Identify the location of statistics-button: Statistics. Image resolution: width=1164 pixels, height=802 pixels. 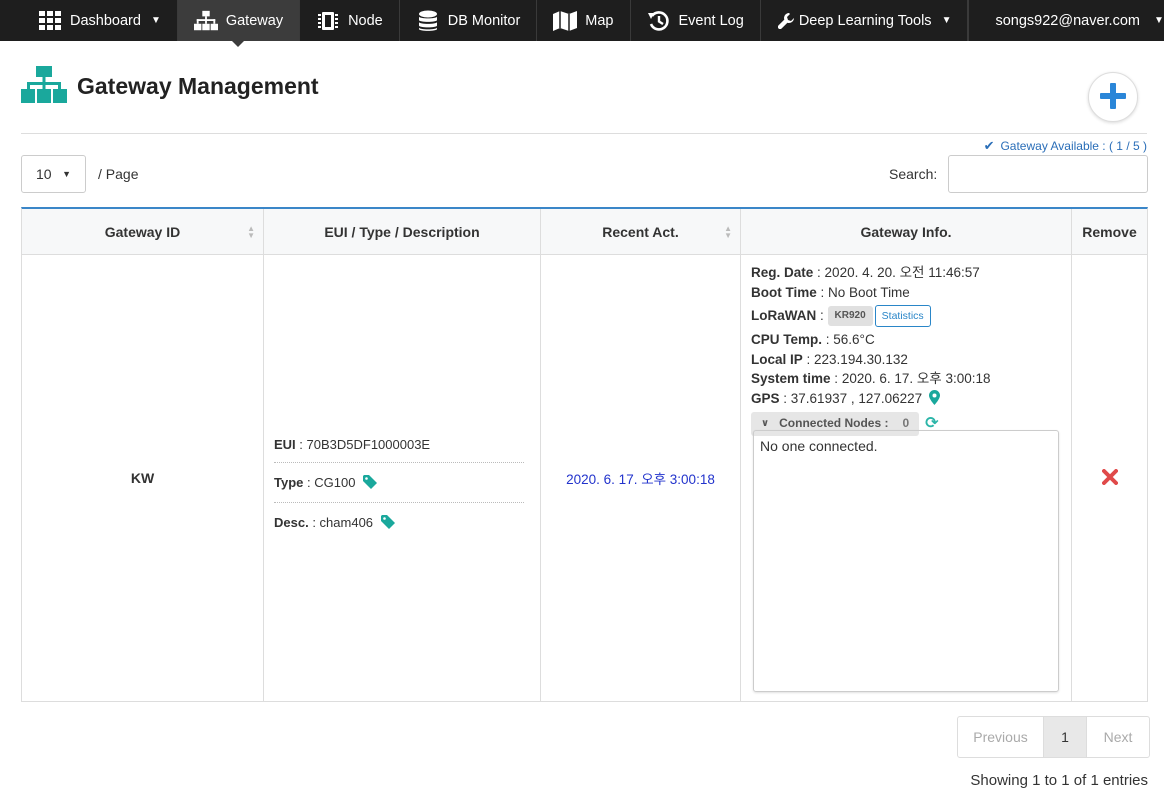
(902, 316).